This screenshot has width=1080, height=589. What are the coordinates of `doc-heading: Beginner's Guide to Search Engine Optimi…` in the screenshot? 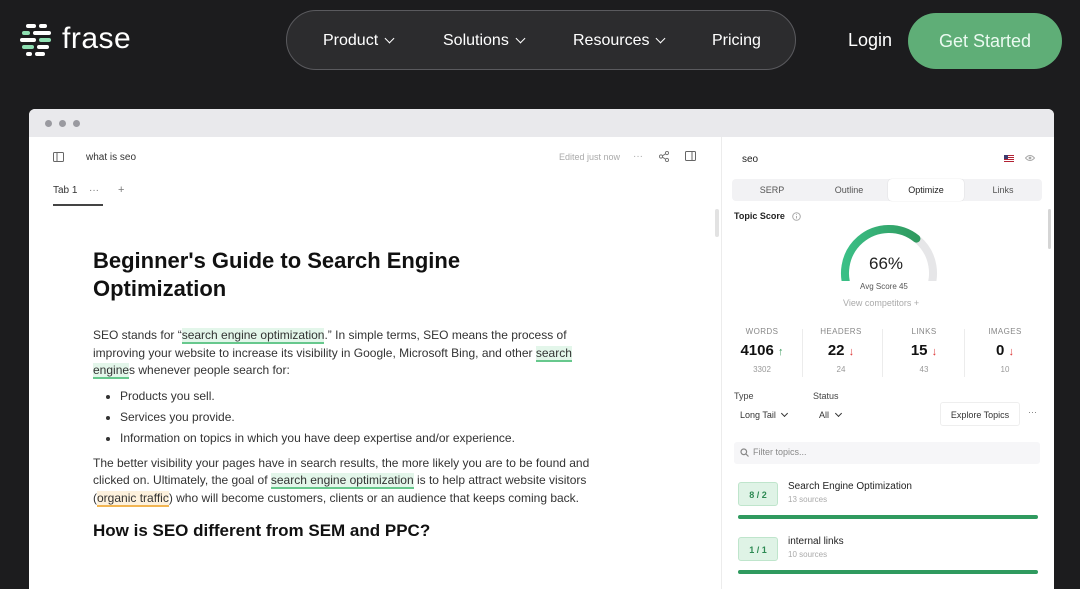 It's located at (277, 274).